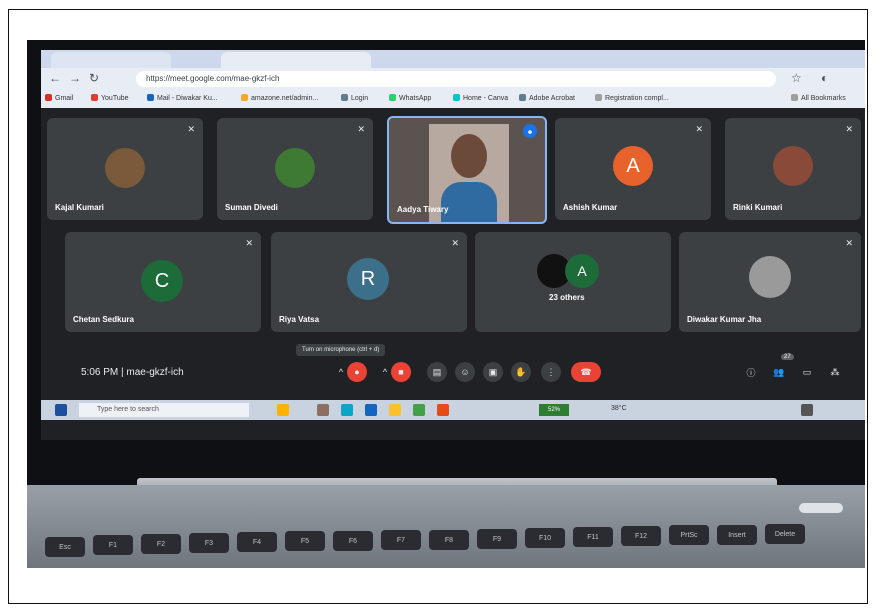 The width and height of the screenshot is (877, 612). What do you see at coordinates (357, 372) in the screenshot?
I see `mic-button: ●` at bounding box center [357, 372].